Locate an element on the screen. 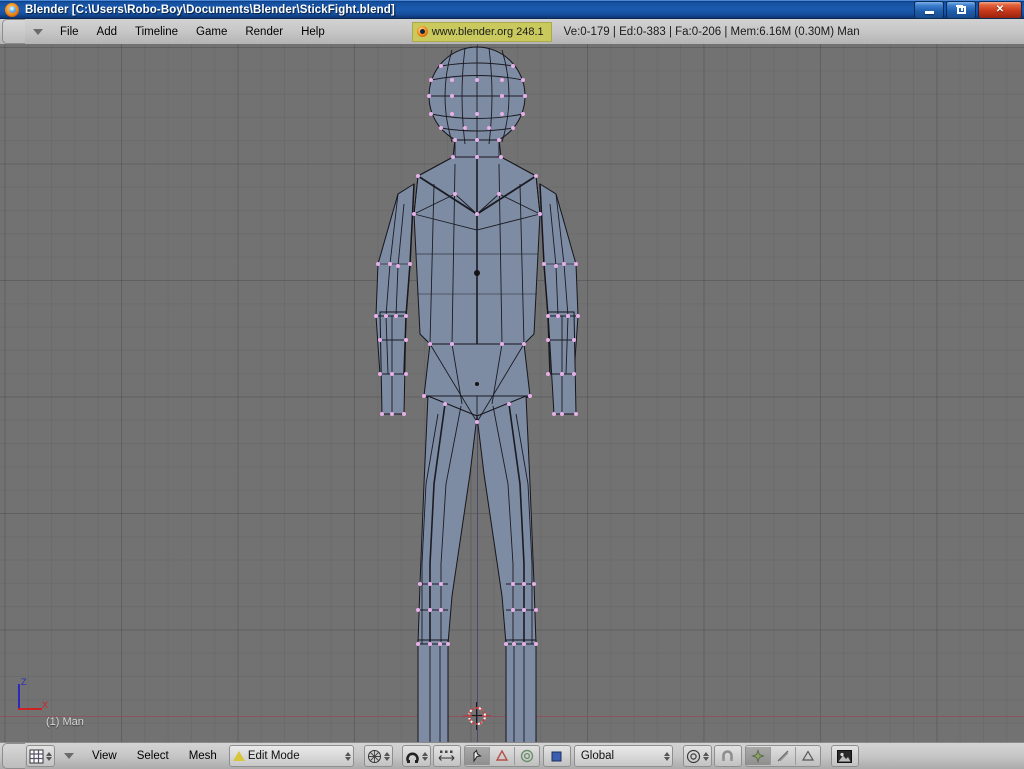  minimize-button is located at coordinates (929, 10).